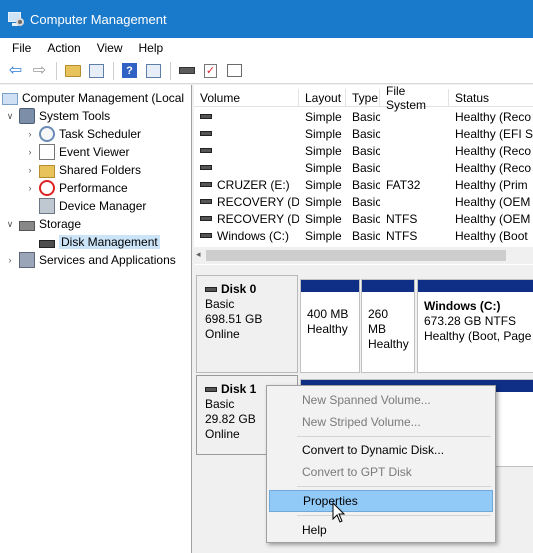 This screenshot has height=553, width=533. What do you see at coordinates (90, 260) in the screenshot?
I see `tree-item-services: › Services and Applications` at bounding box center [90, 260].